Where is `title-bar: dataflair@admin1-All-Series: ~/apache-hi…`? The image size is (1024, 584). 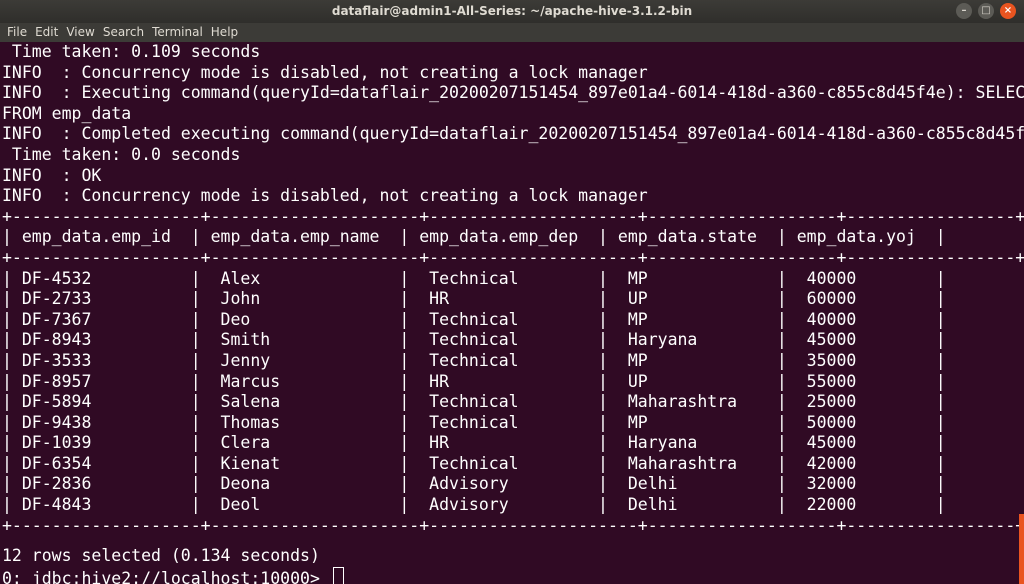
title-bar: dataflair@admin1-All-Series: ~/apache-hi… is located at coordinates (512, 11).